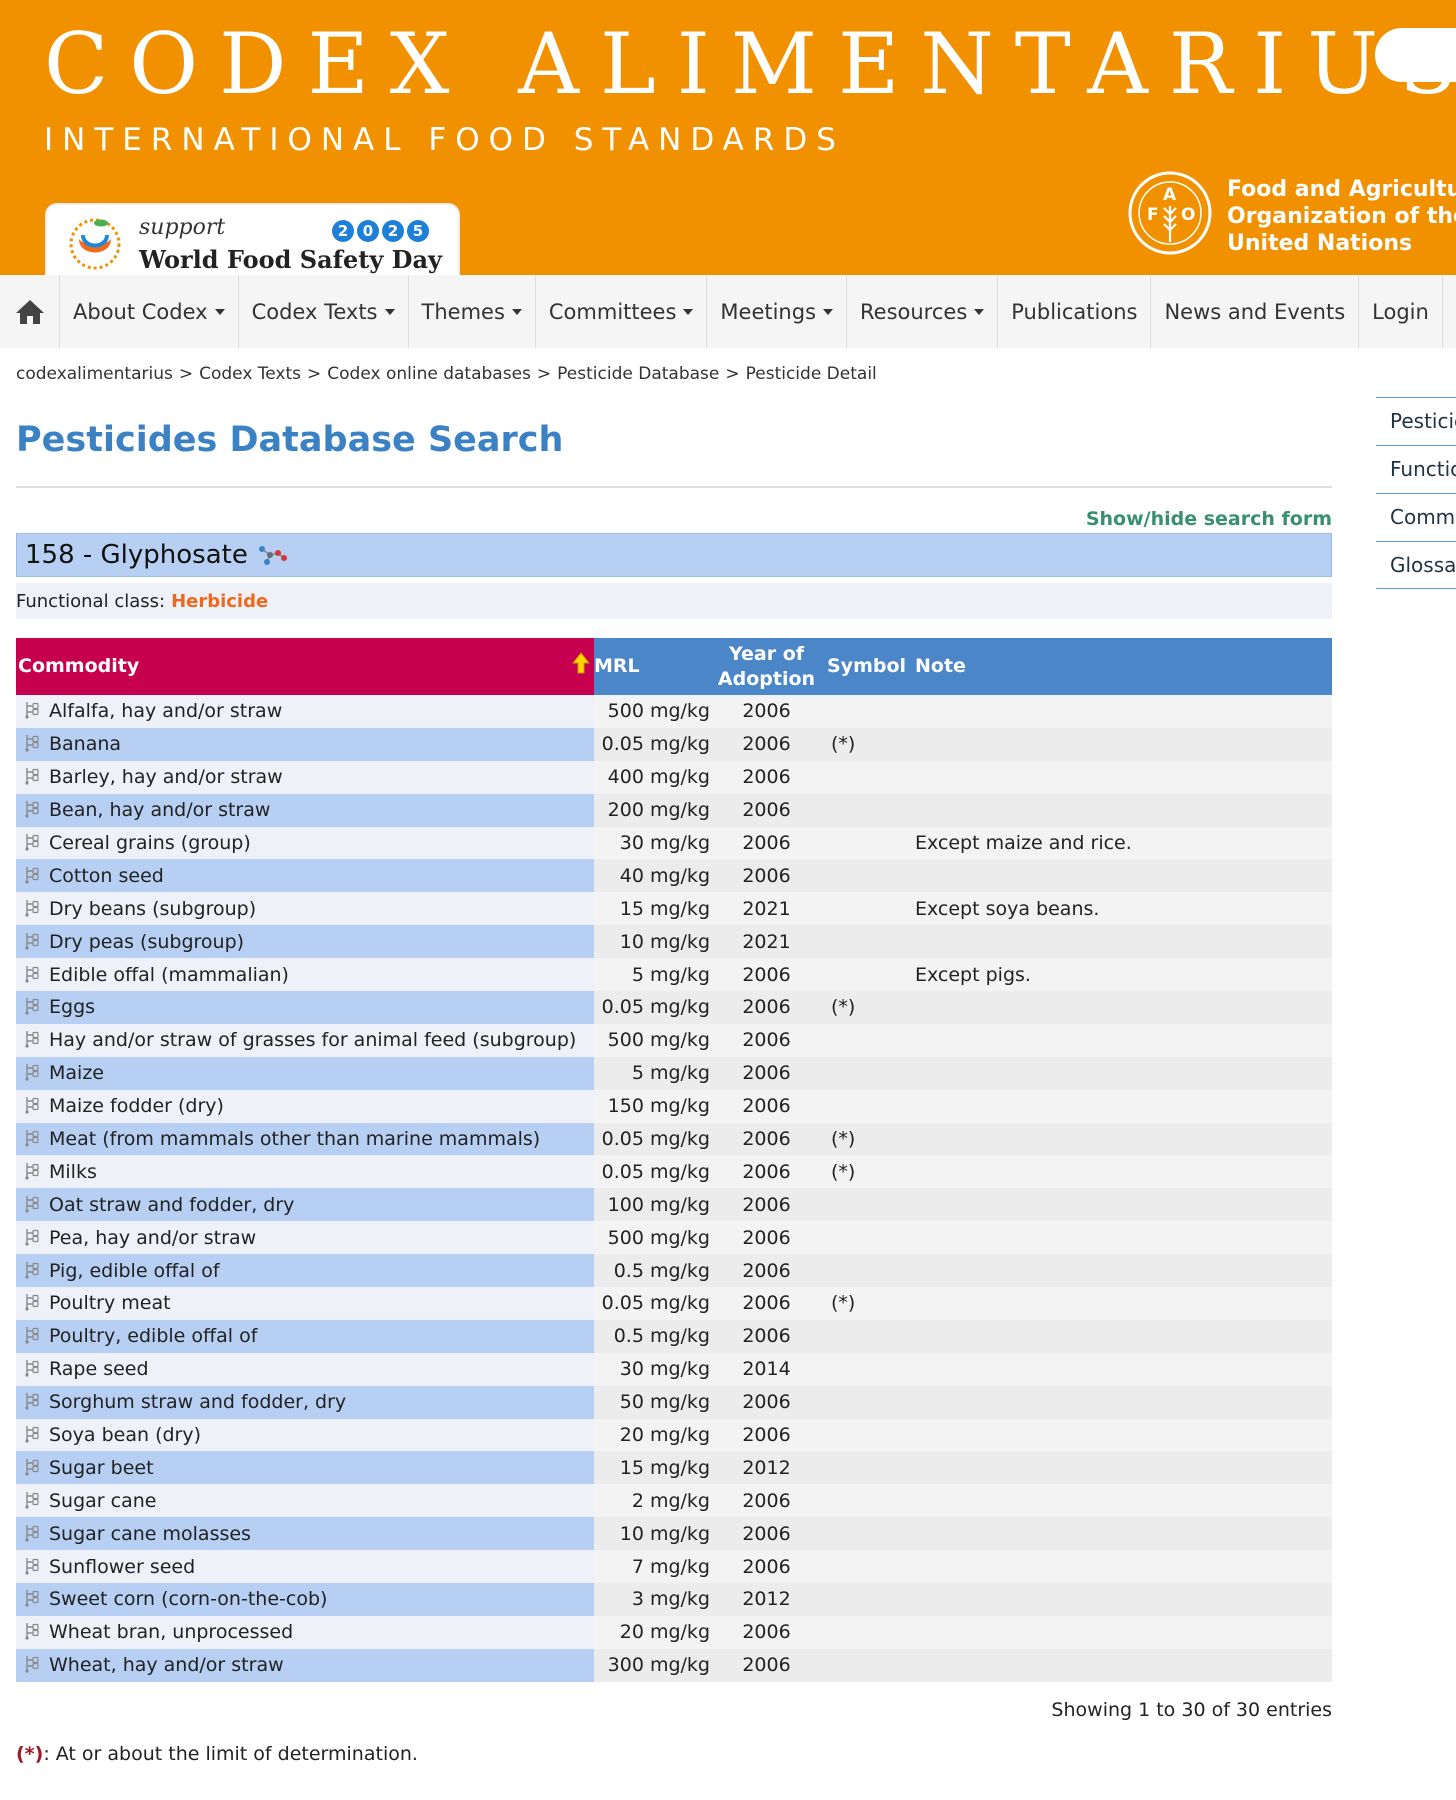 The height and width of the screenshot is (1800, 1456). What do you see at coordinates (252, 239) in the screenshot?
I see `world-food-safety-day-banner: support 2 0 2 5 World Food Safety Day` at bounding box center [252, 239].